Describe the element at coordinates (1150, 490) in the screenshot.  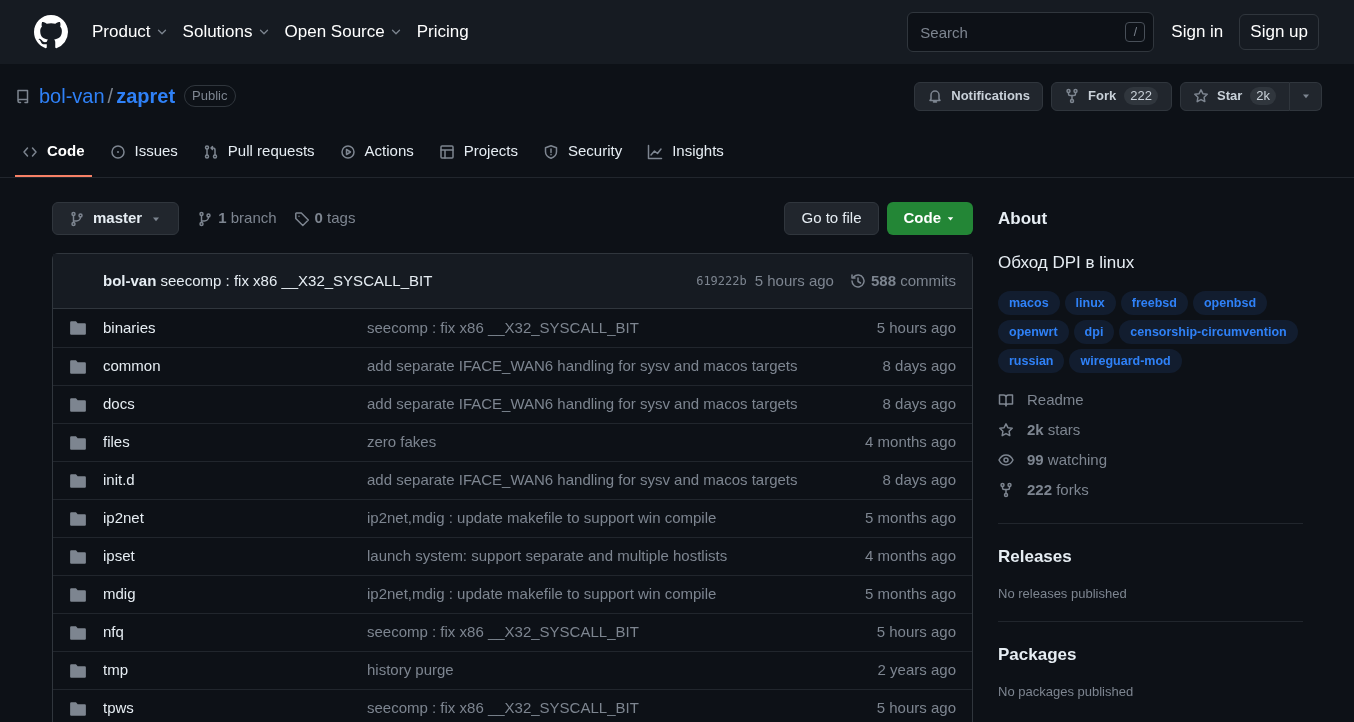
I see `repo-stat-link: 222 forks` at that location.